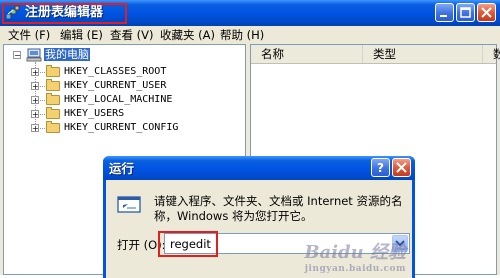 The image size is (500, 278). I want to click on tree-root-label: 我的电脑, so click(67, 54).